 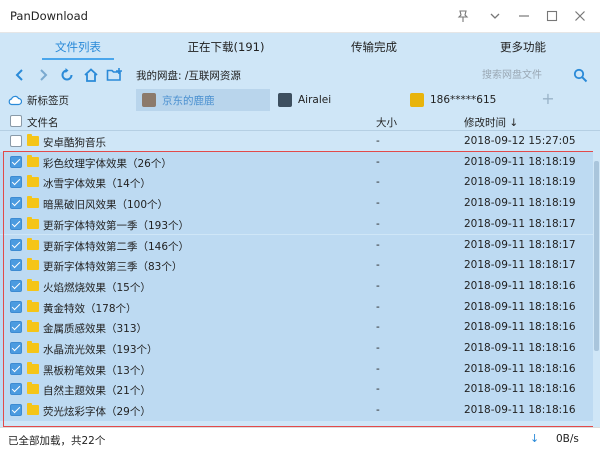 What do you see at coordinates (15, 100) in the screenshot?
I see `cloud-icon` at bounding box center [15, 100].